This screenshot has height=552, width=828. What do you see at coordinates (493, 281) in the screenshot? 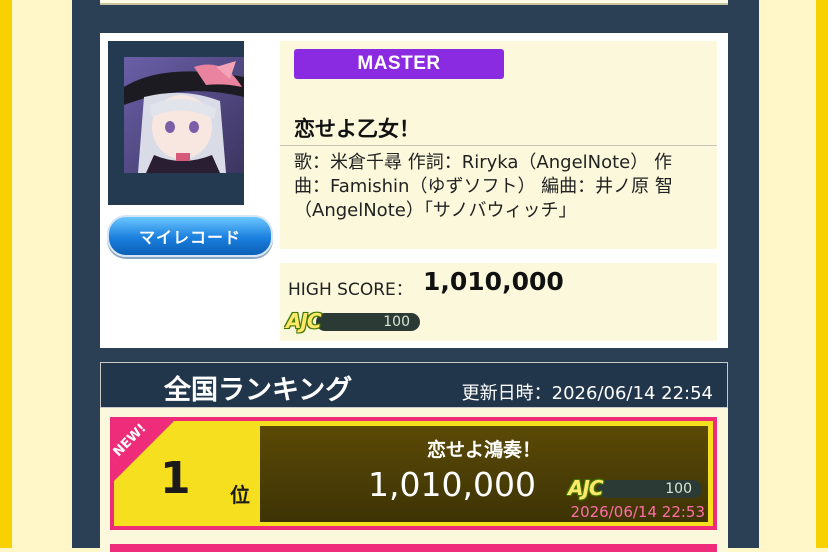
I see `high-score-value: 1,010,000` at bounding box center [493, 281].